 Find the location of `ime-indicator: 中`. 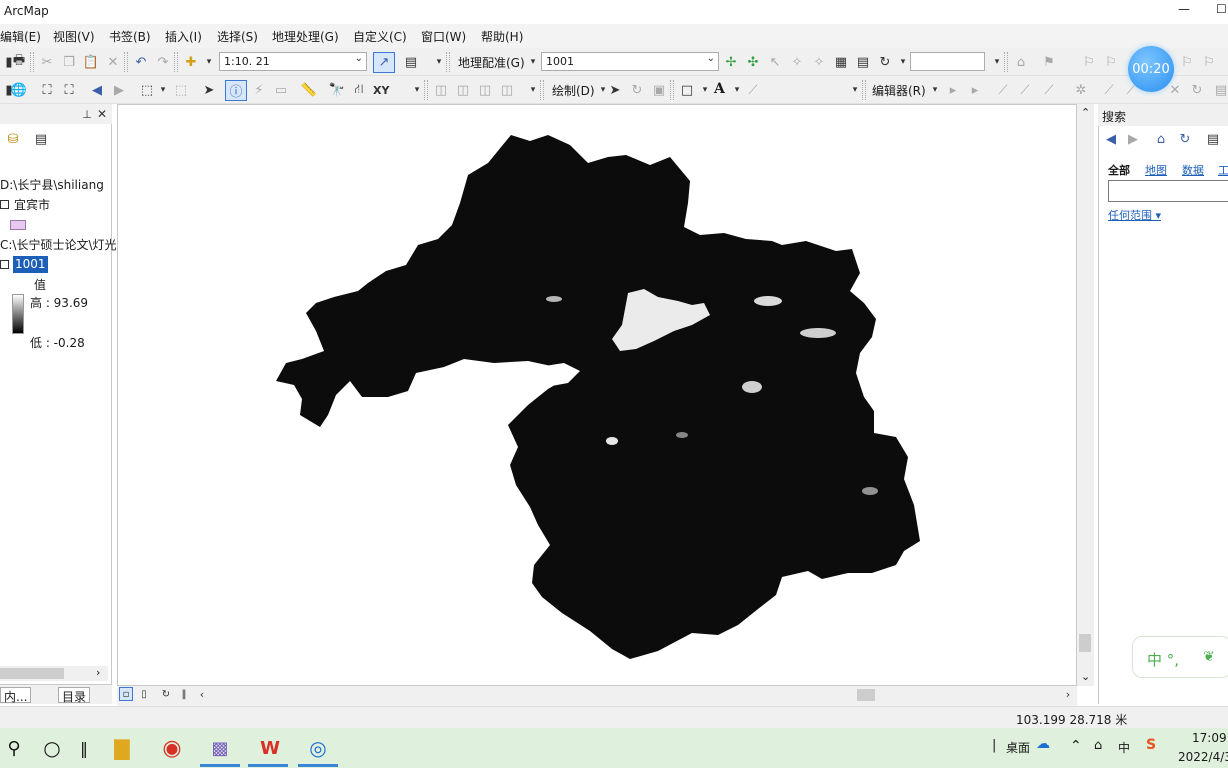

ime-indicator: 中 is located at coordinates (1124, 747).